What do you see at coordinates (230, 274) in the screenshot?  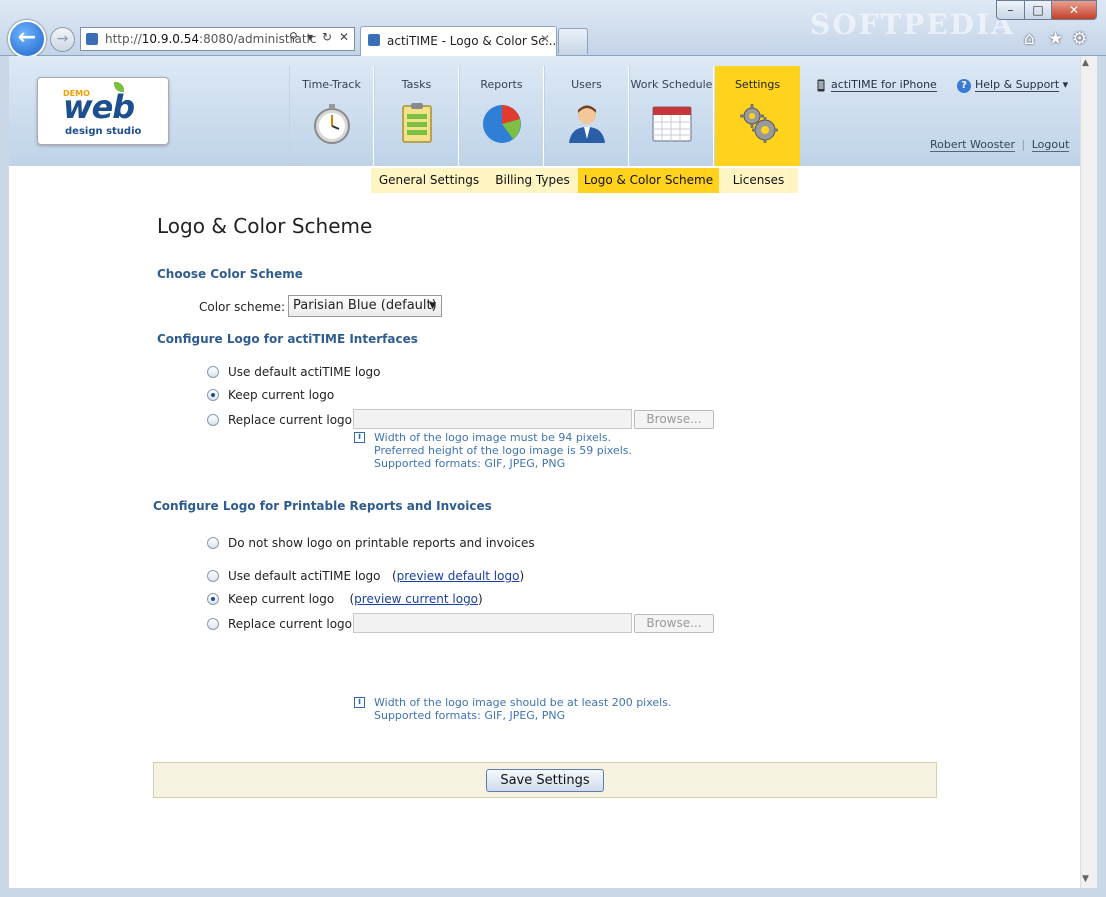 I see `color-scheme-heading: Choose Color Scheme` at bounding box center [230, 274].